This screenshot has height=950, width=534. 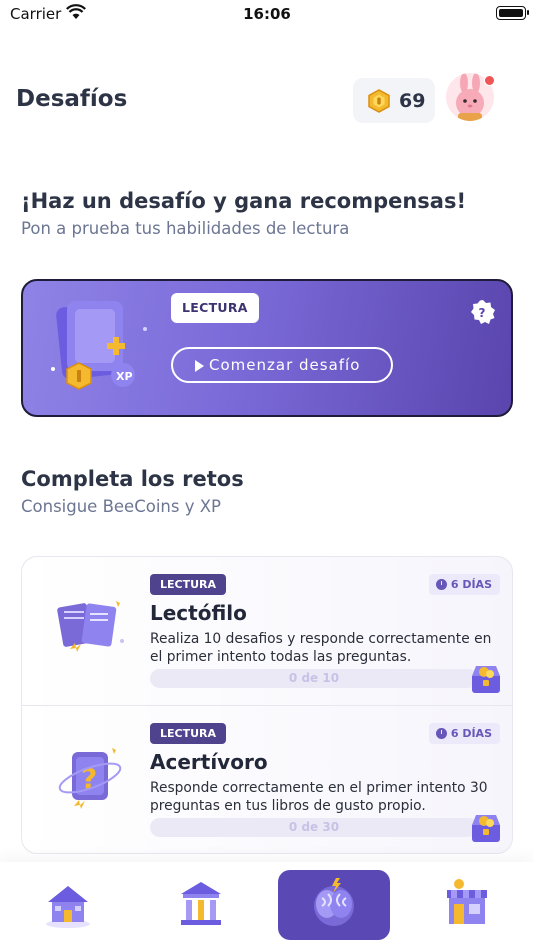 I want to click on clock-time: 16:06, so click(x=267, y=14).